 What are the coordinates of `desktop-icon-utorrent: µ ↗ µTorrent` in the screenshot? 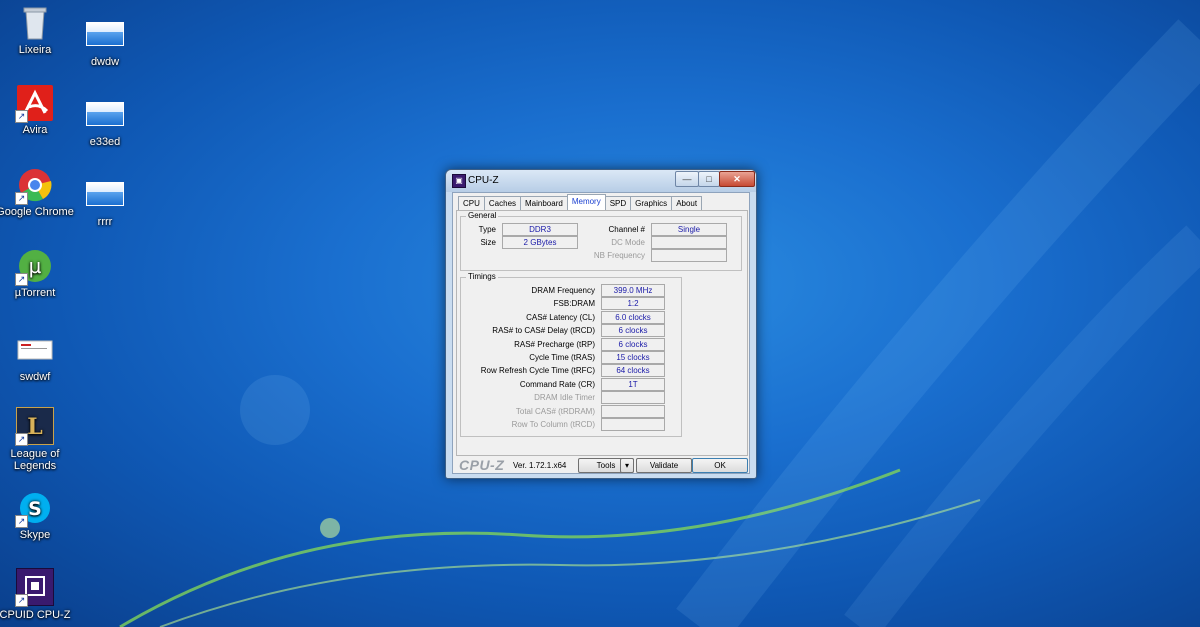 It's located at (37, 273).